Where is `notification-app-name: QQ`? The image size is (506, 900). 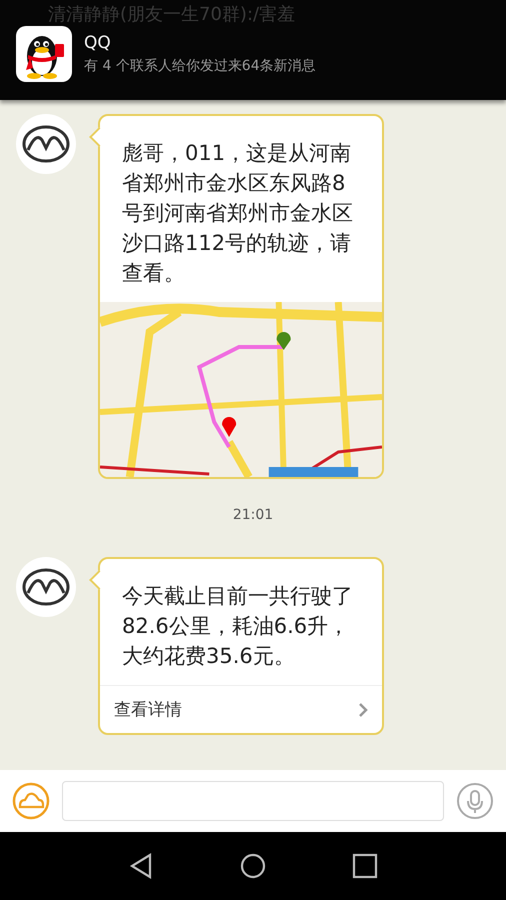
notification-app-name: QQ is located at coordinates (98, 43).